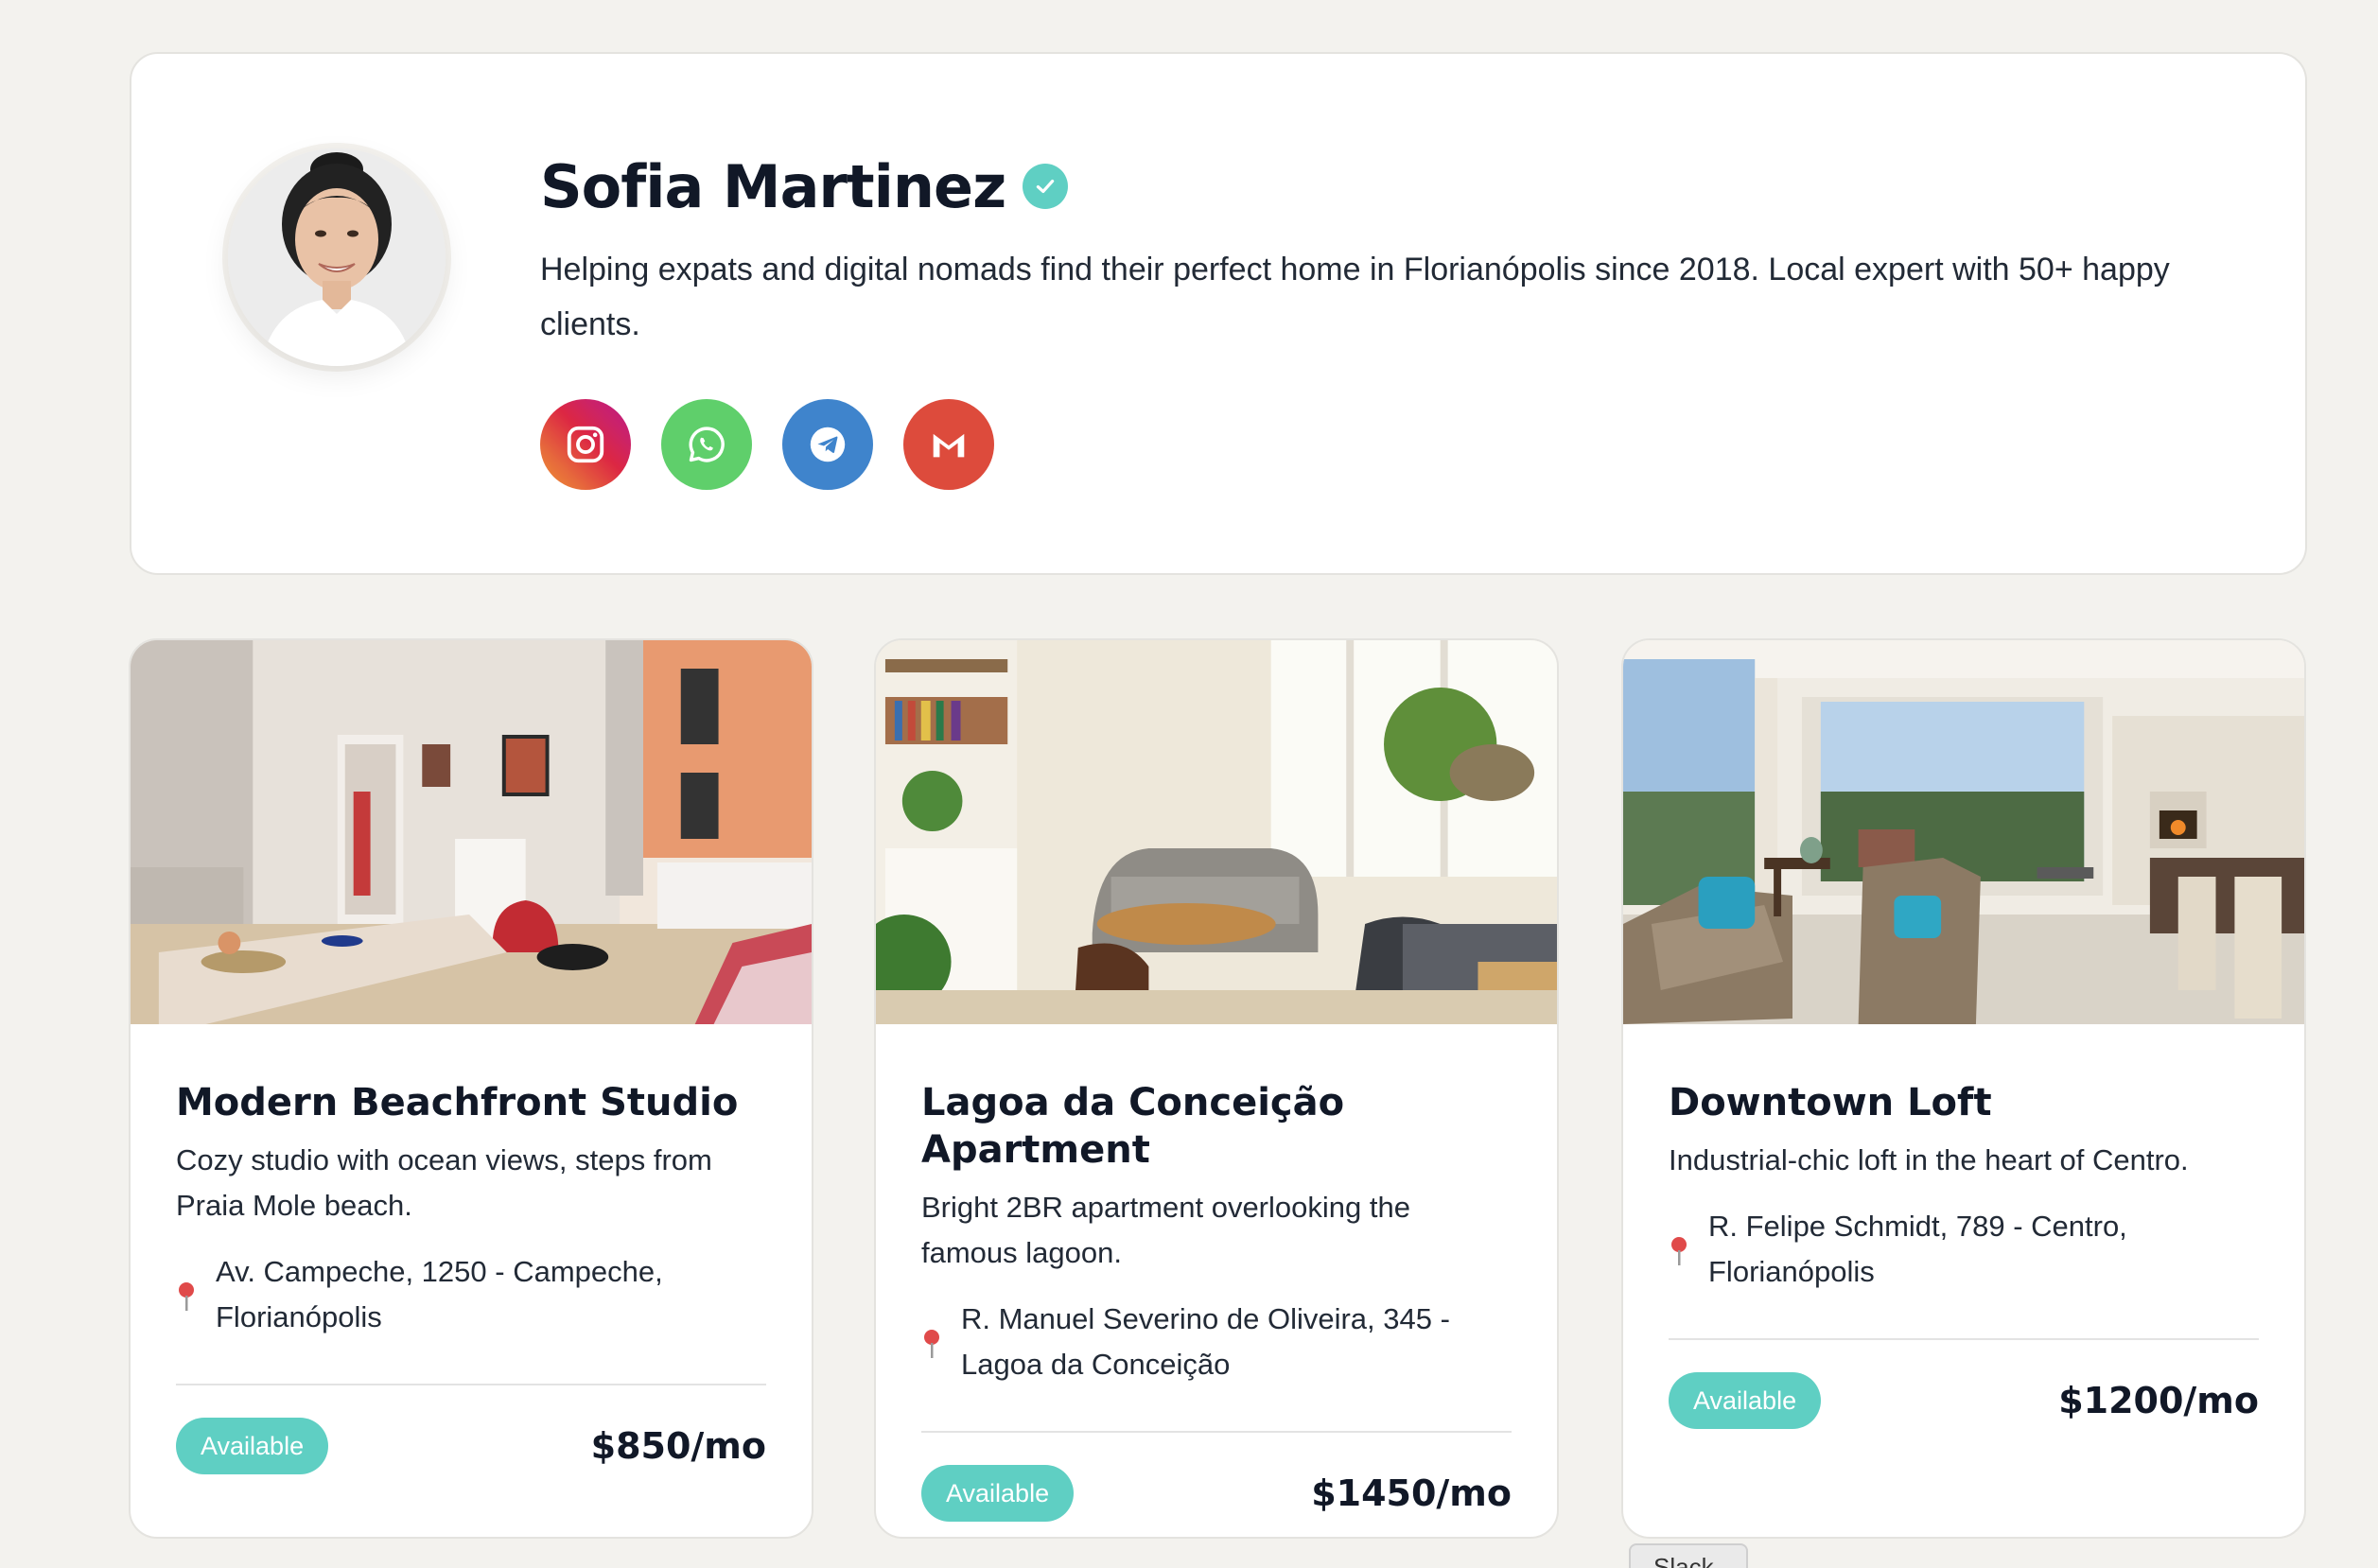 The height and width of the screenshot is (1568, 2378). I want to click on telegram-icon, so click(828, 445).